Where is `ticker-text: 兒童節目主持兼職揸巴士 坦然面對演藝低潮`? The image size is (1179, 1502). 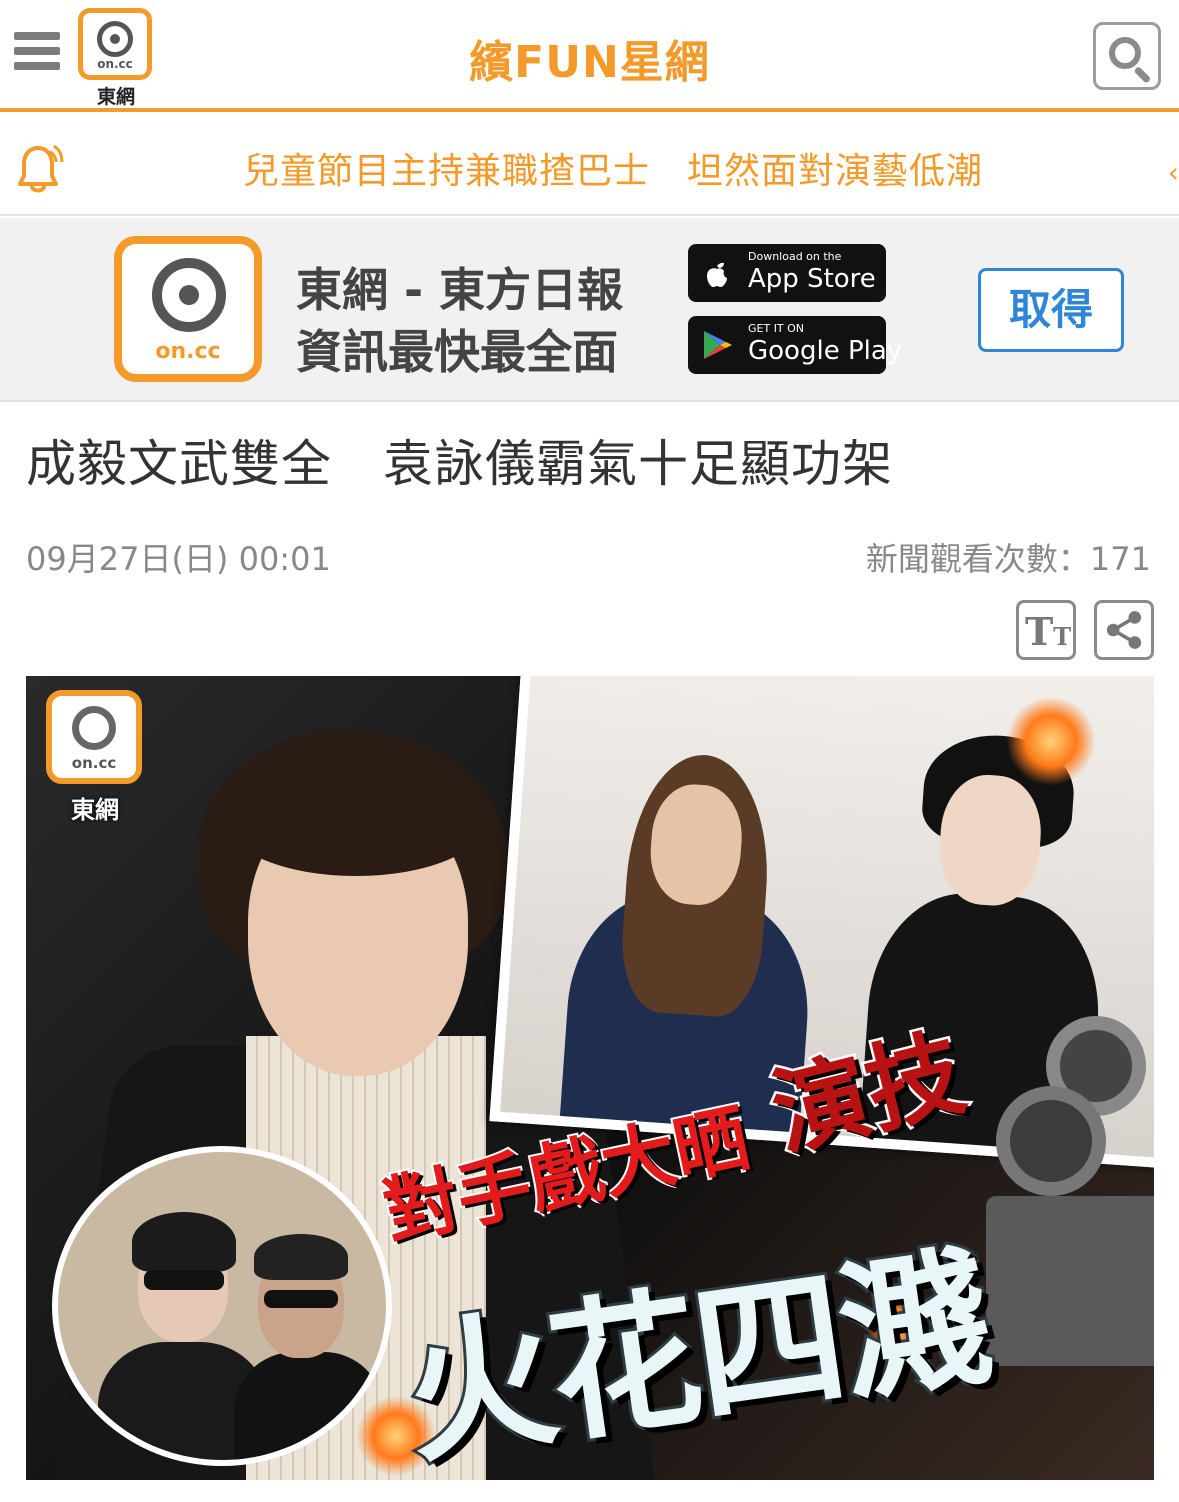 ticker-text: 兒童節目主持兼職揸巴士 坦然面對演藝低潮 is located at coordinates (613, 168).